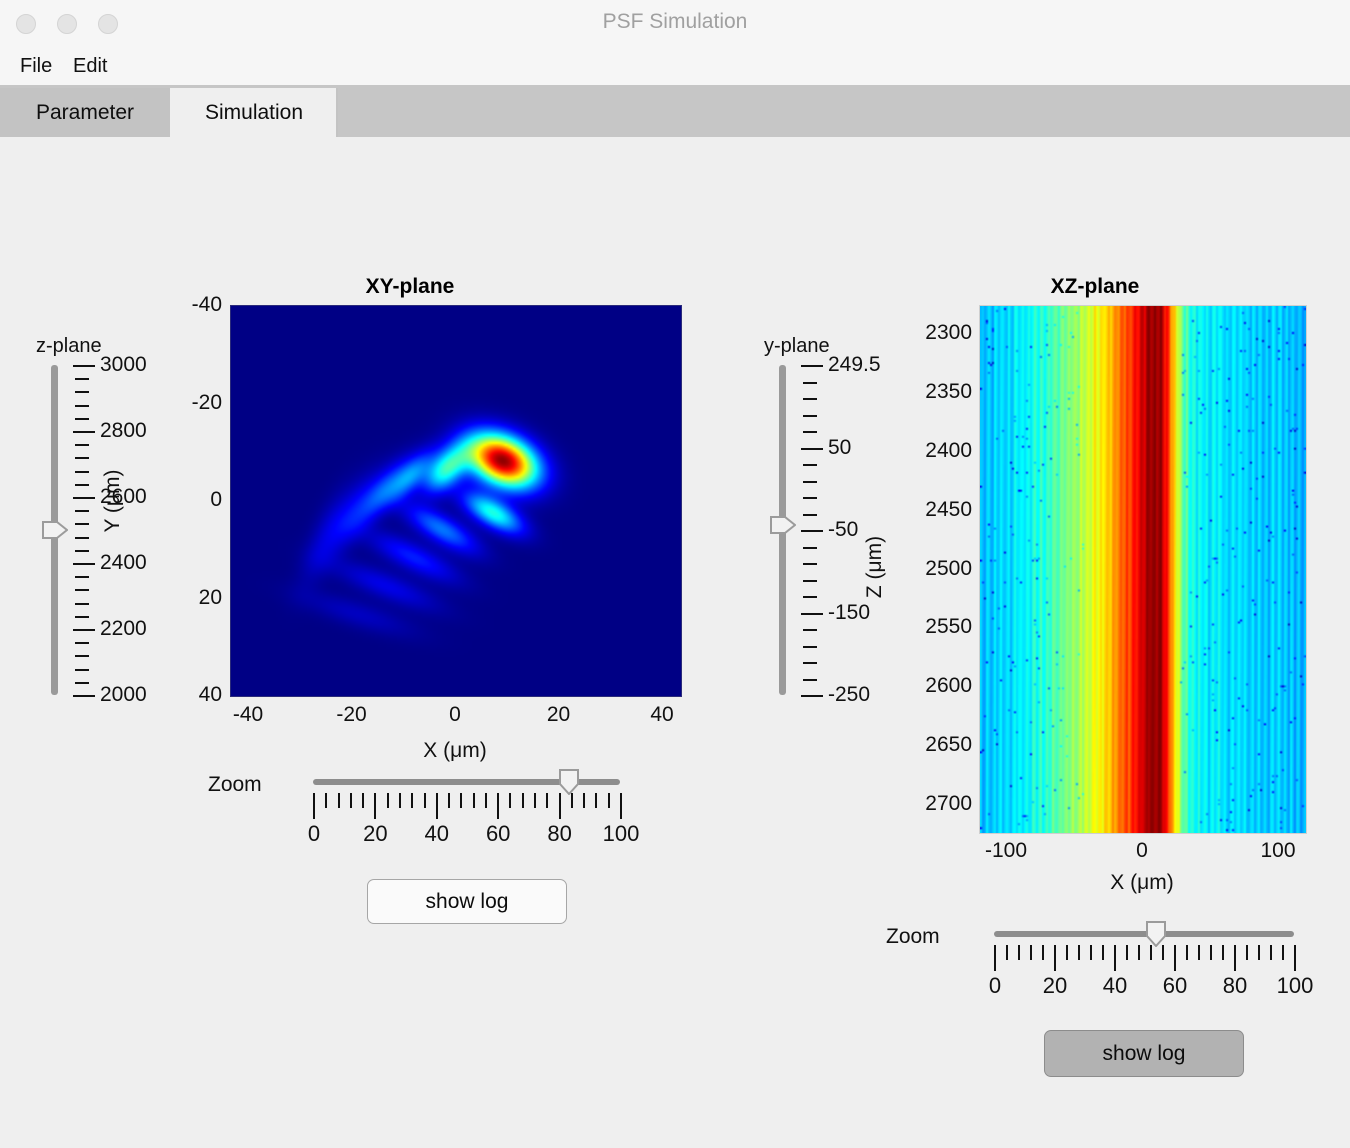 The width and height of the screenshot is (1350, 1148). I want to click on xz-plot-xticks: -100 0 100, so click(1142, 854).